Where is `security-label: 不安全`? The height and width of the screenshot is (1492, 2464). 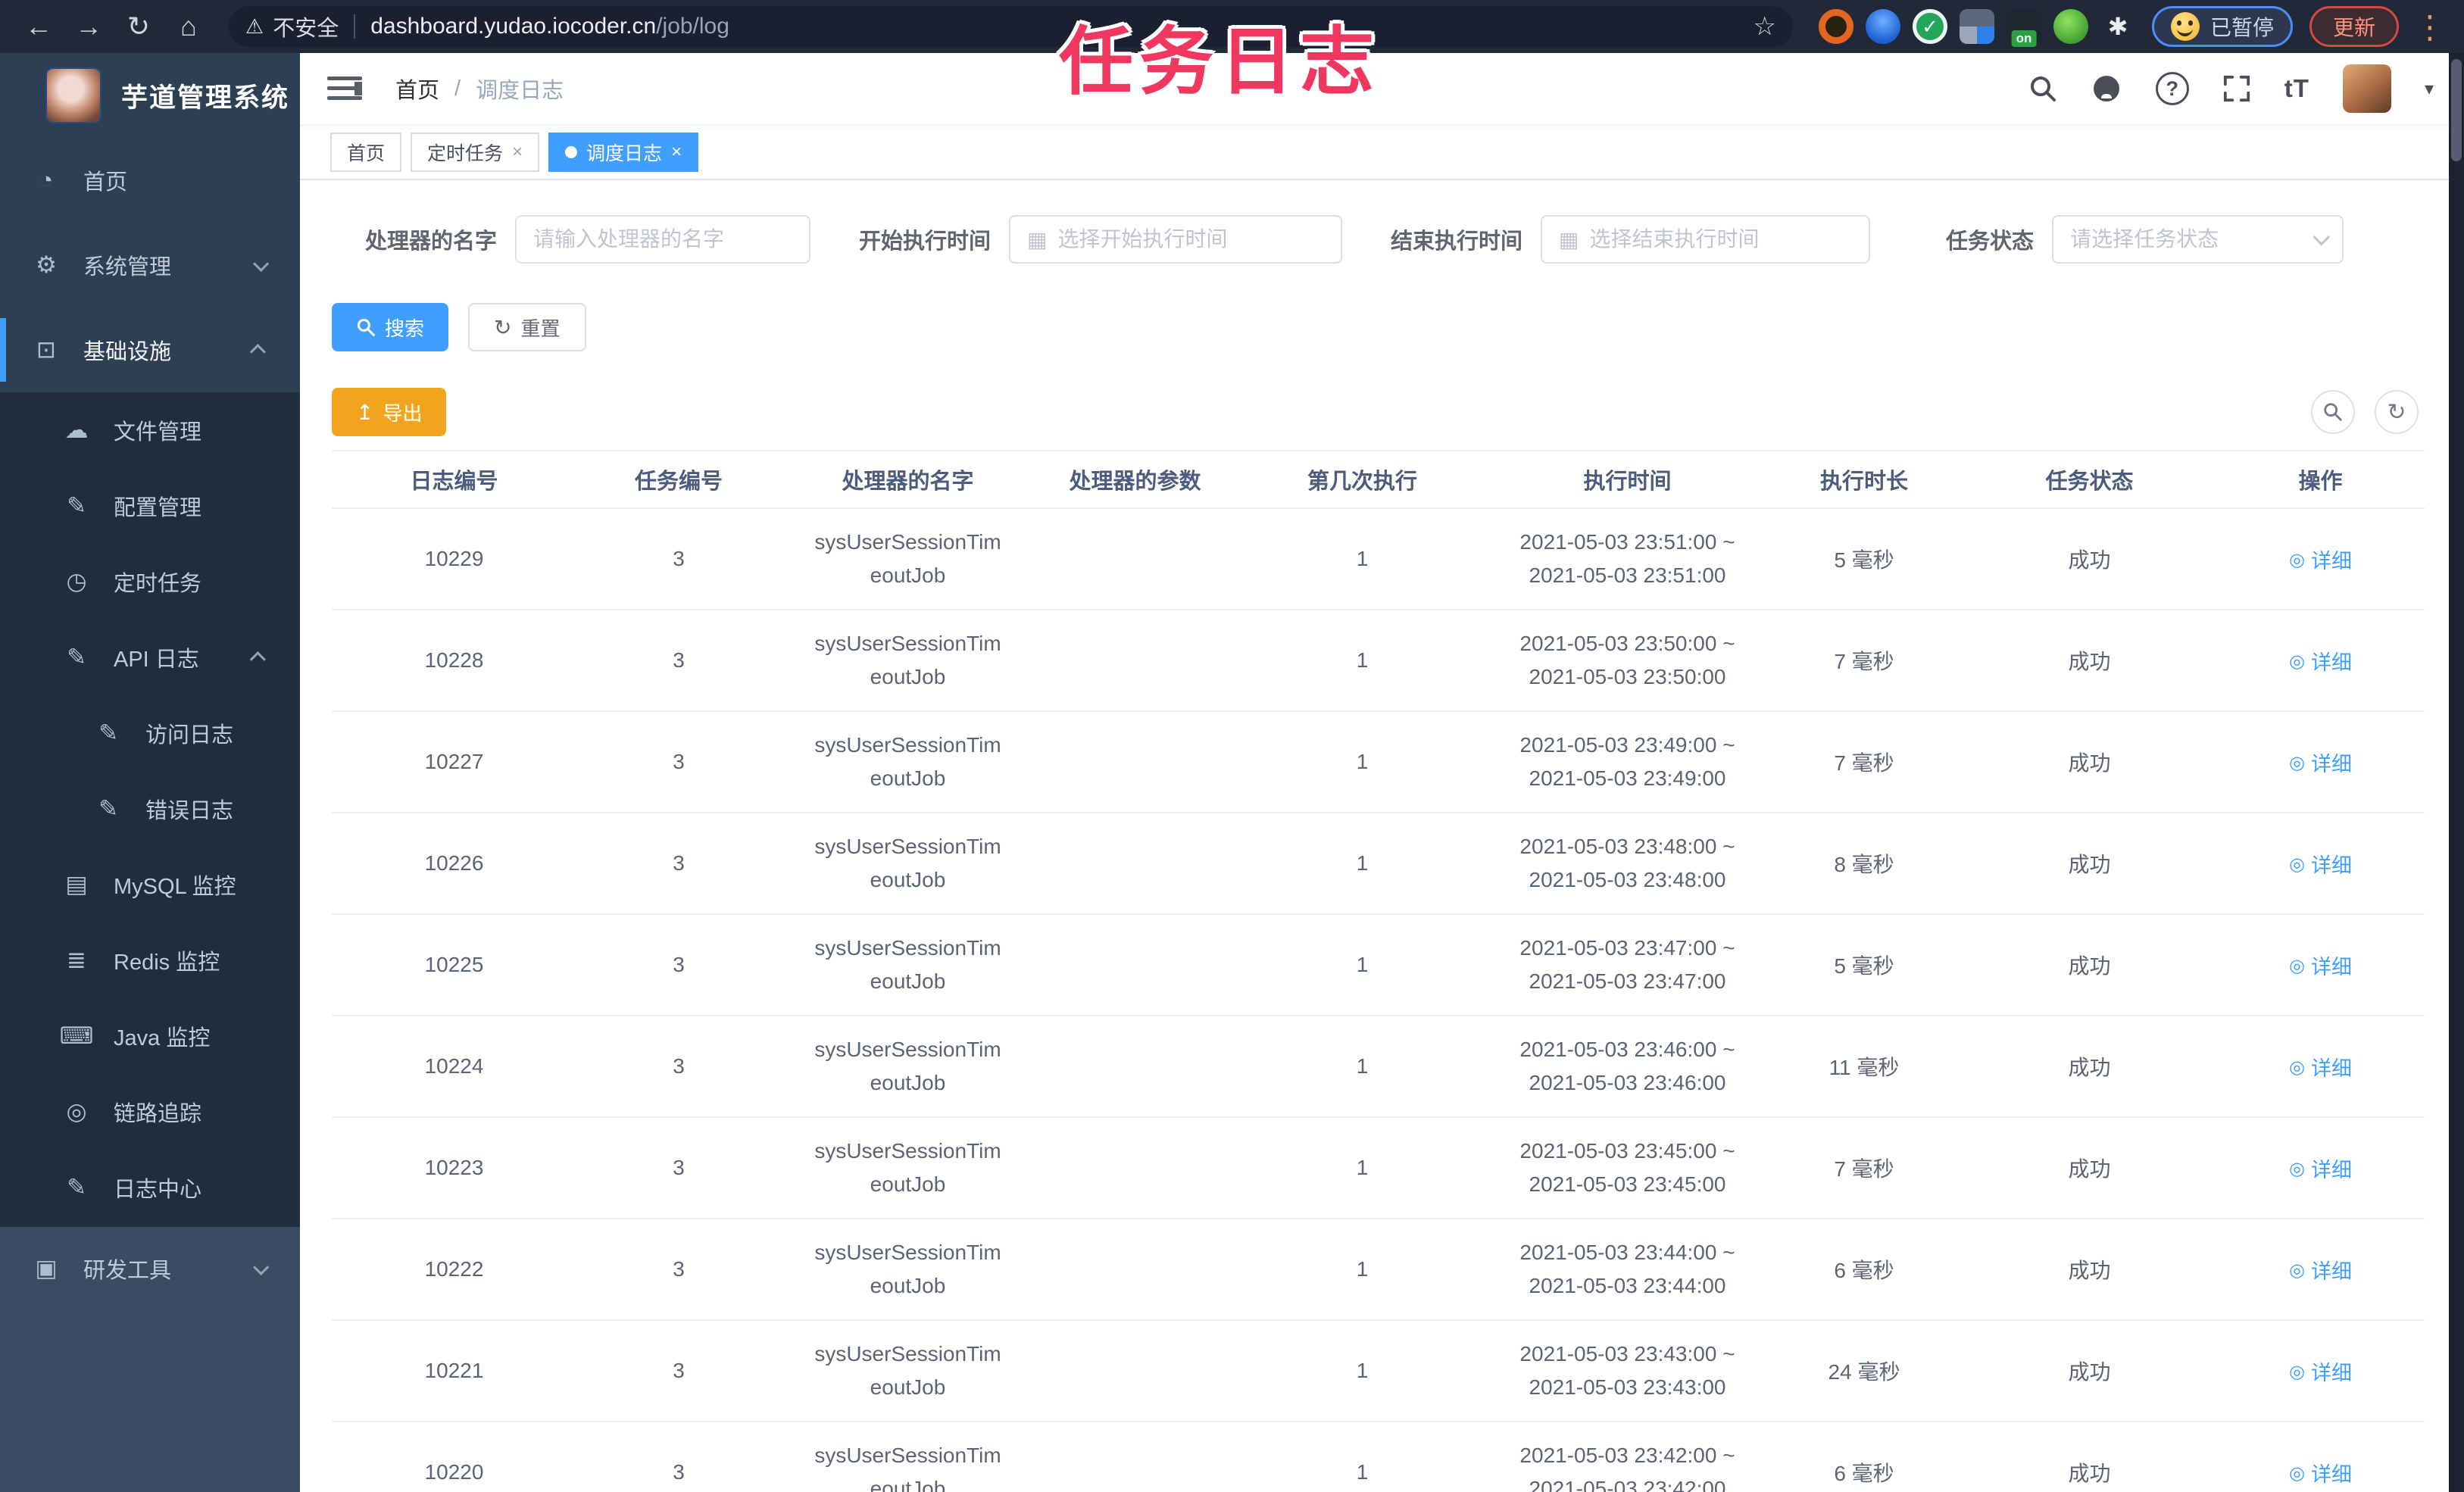 security-label: 不安全 is located at coordinates (306, 27).